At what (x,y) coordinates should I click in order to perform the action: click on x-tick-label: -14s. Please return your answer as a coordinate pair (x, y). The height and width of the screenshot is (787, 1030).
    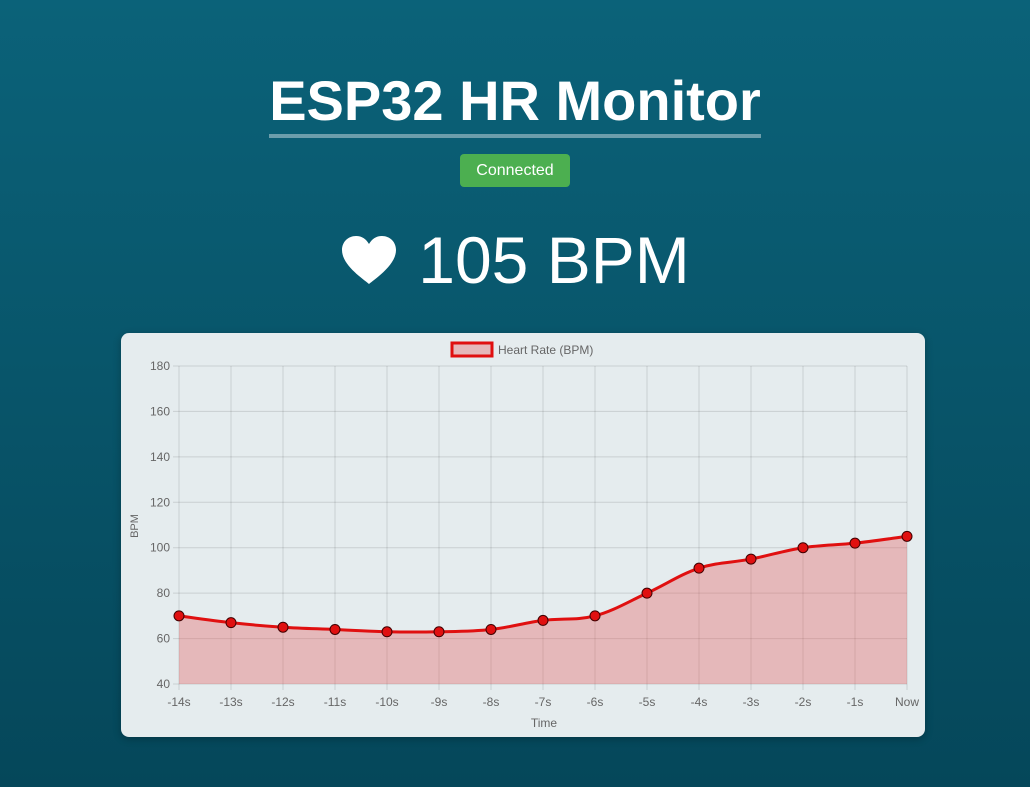
    Looking at the image, I should click on (178, 702).